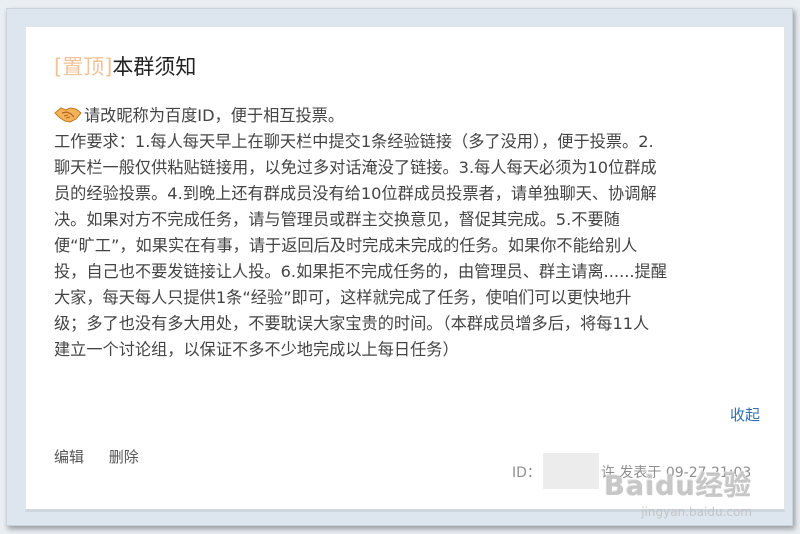  I want to click on post-title: [置顶]本群须知, so click(125, 67).